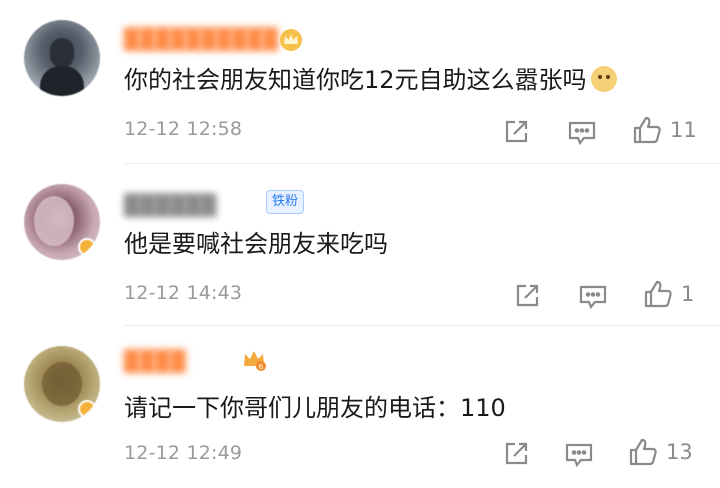  I want to click on crown-icon, so click(291, 40).